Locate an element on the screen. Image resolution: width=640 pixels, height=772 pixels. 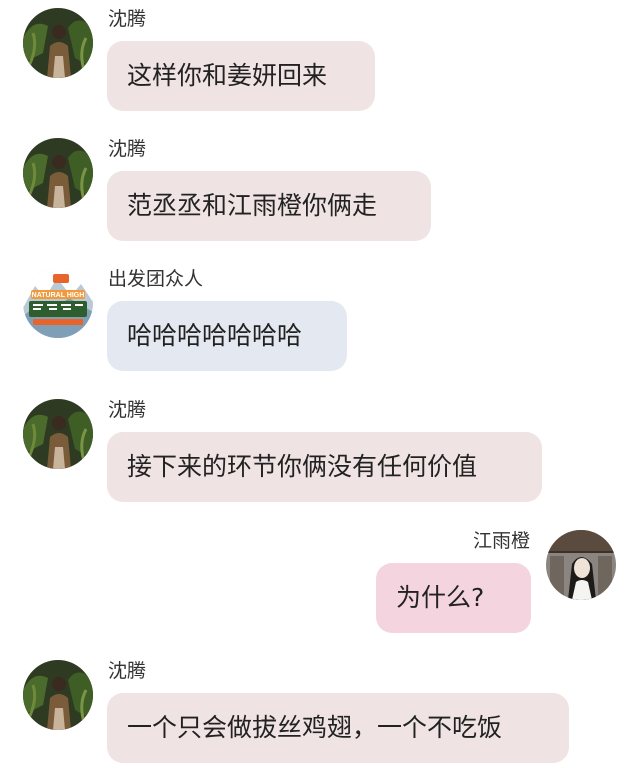
message-bubble: 一个只会做拔丝鸡翅，一个不吃饭 is located at coordinates (338, 728).